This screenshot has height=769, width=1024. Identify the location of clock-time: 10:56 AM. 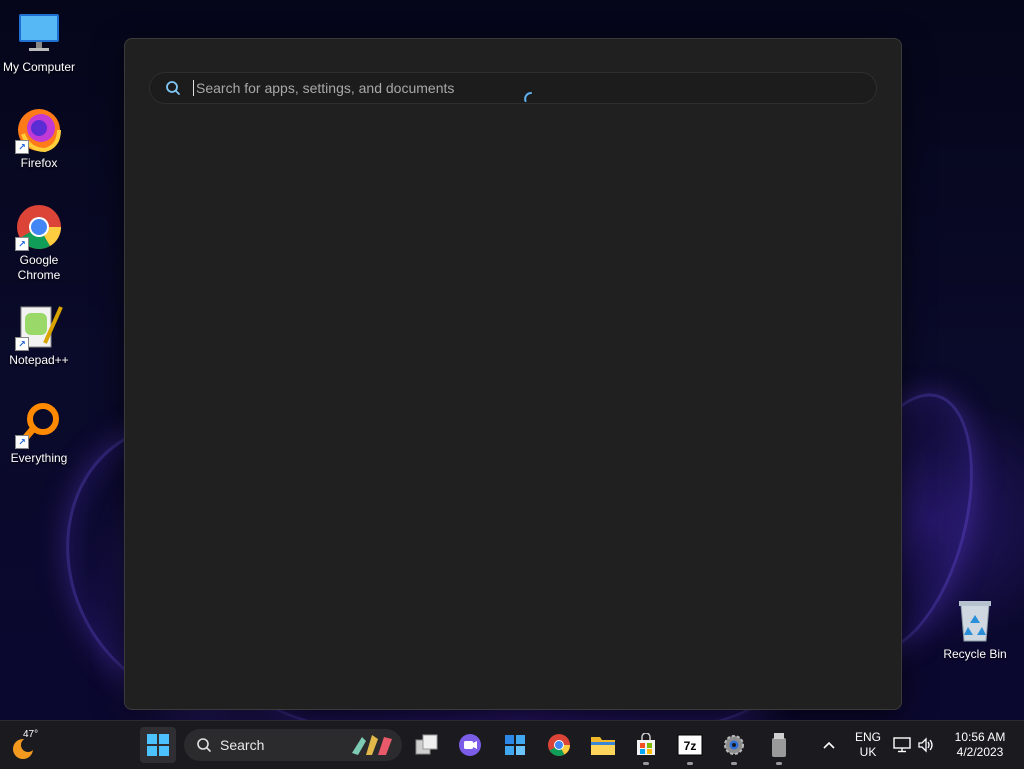
(980, 737).